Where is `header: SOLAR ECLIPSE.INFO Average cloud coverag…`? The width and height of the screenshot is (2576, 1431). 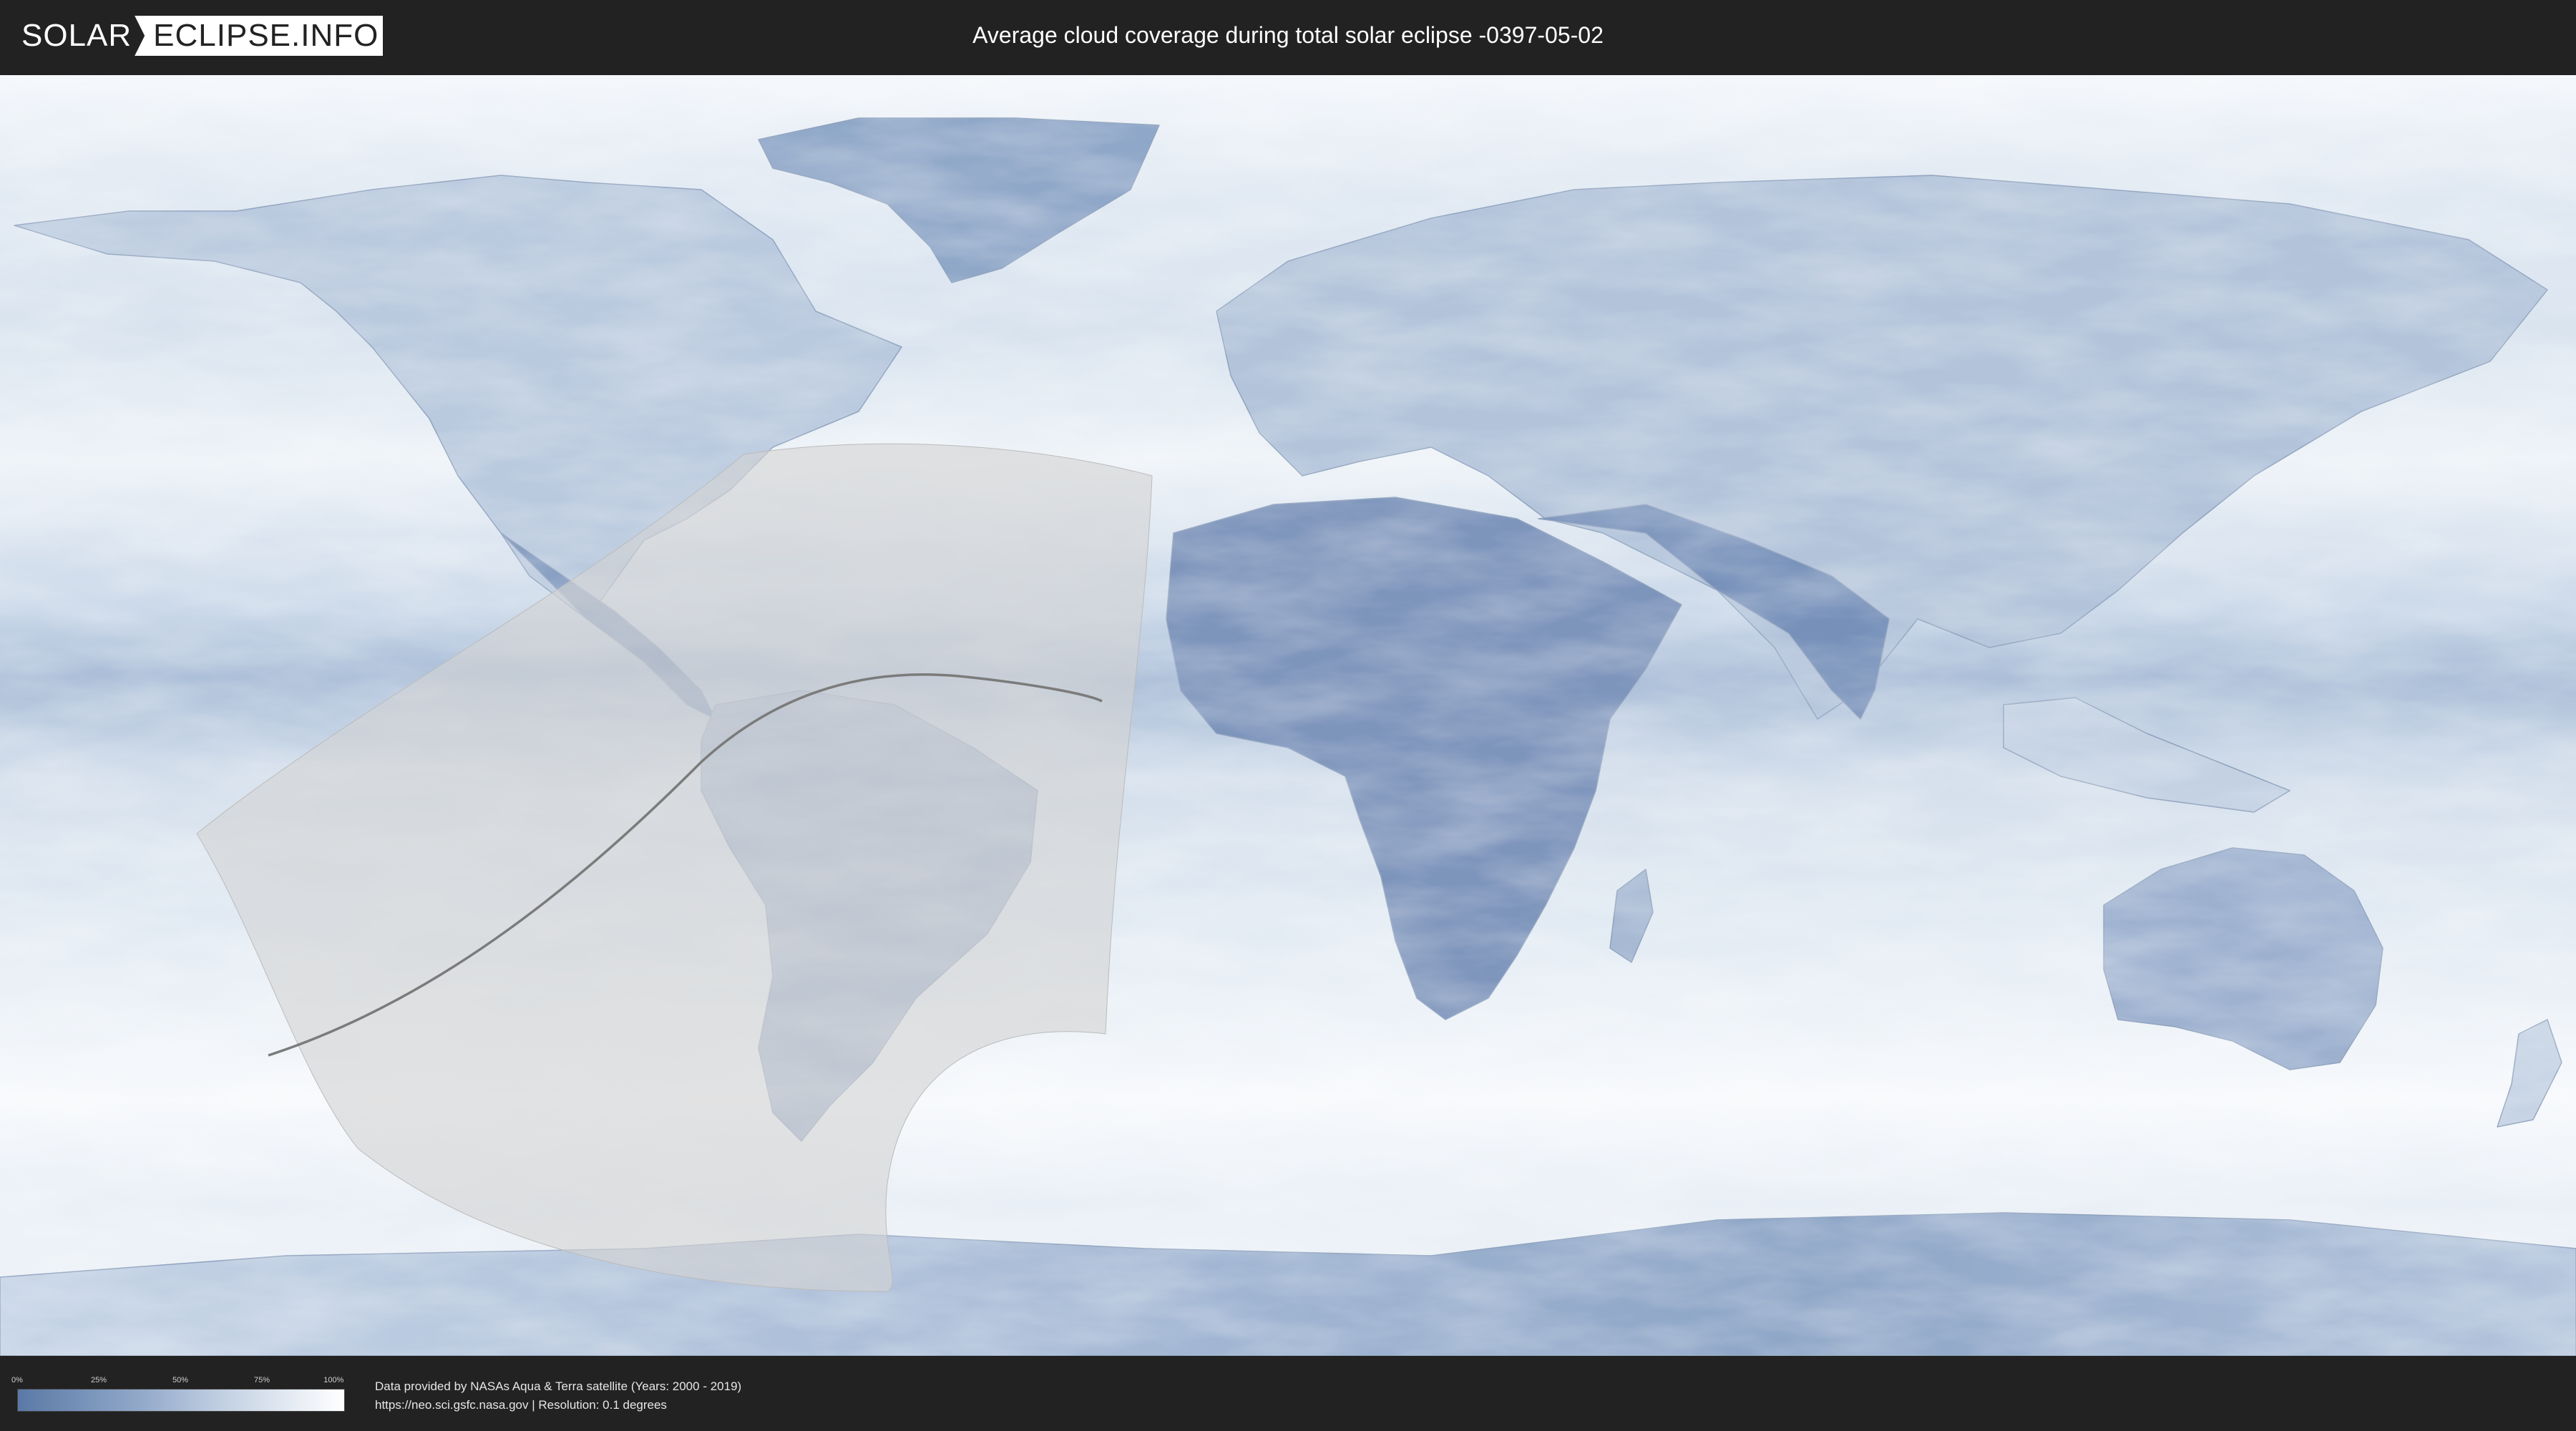 header: SOLAR ECLIPSE.INFO Average cloud coverag… is located at coordinates (1288, 36).